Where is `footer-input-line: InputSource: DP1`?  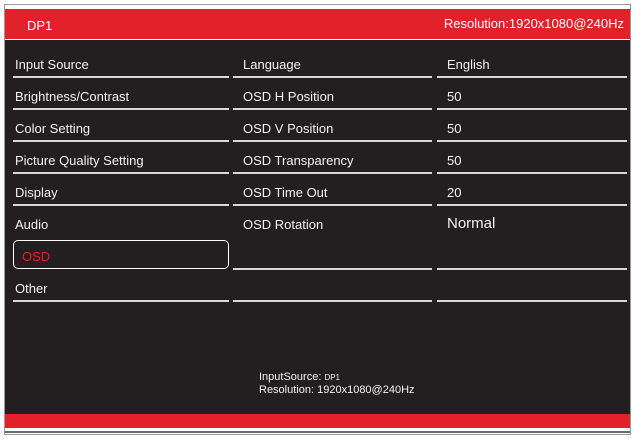 footer-input-line: InputSource: DP1 is located at coordinates (337, 377).